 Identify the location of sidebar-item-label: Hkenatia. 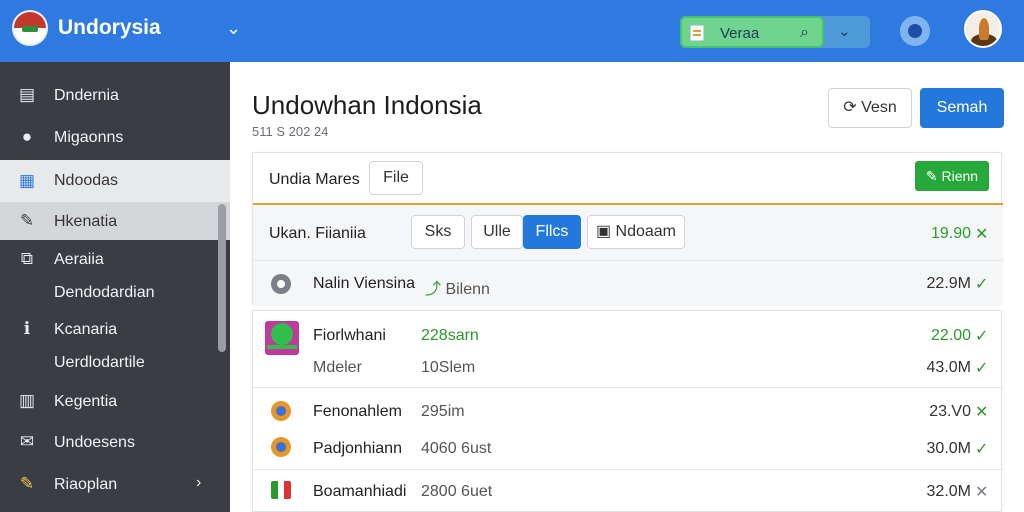
(86, 221).